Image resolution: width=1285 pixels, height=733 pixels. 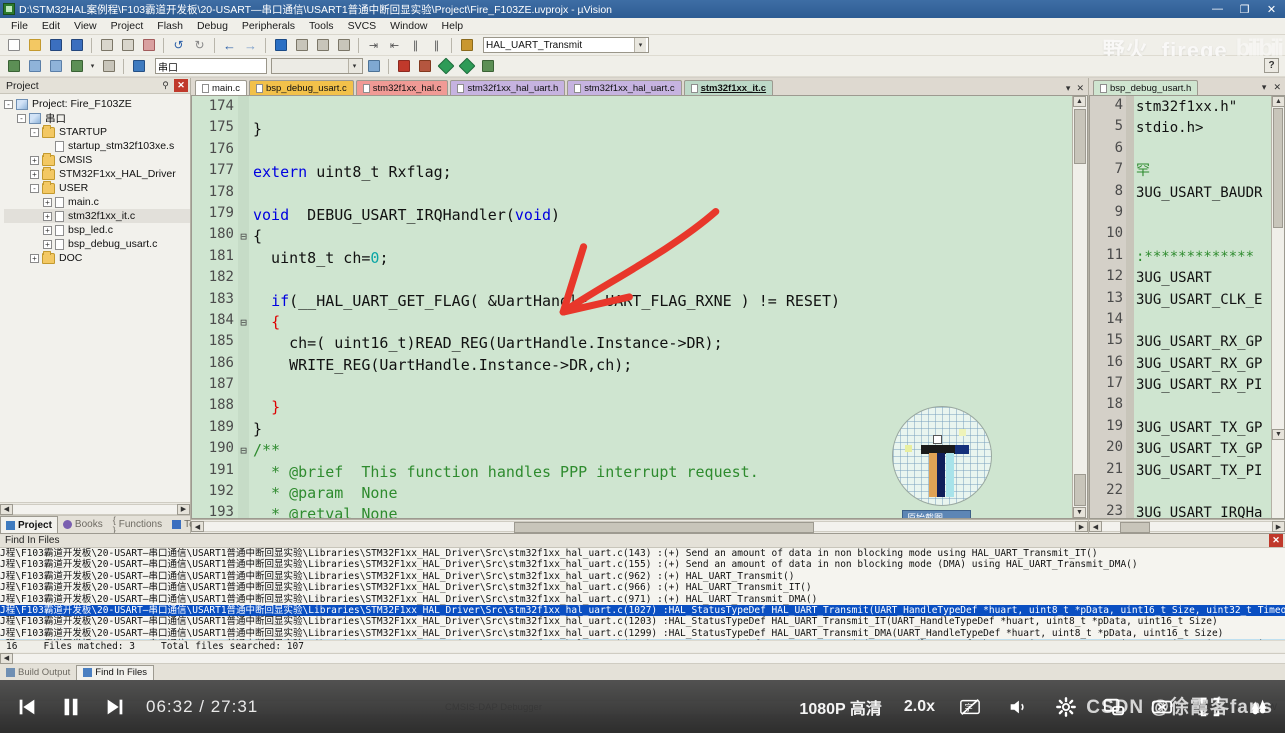 What do you see at coordinates (1271, 65) in the screenshot?
I see `help-badge: ?` at bounding box center [1271, 65].